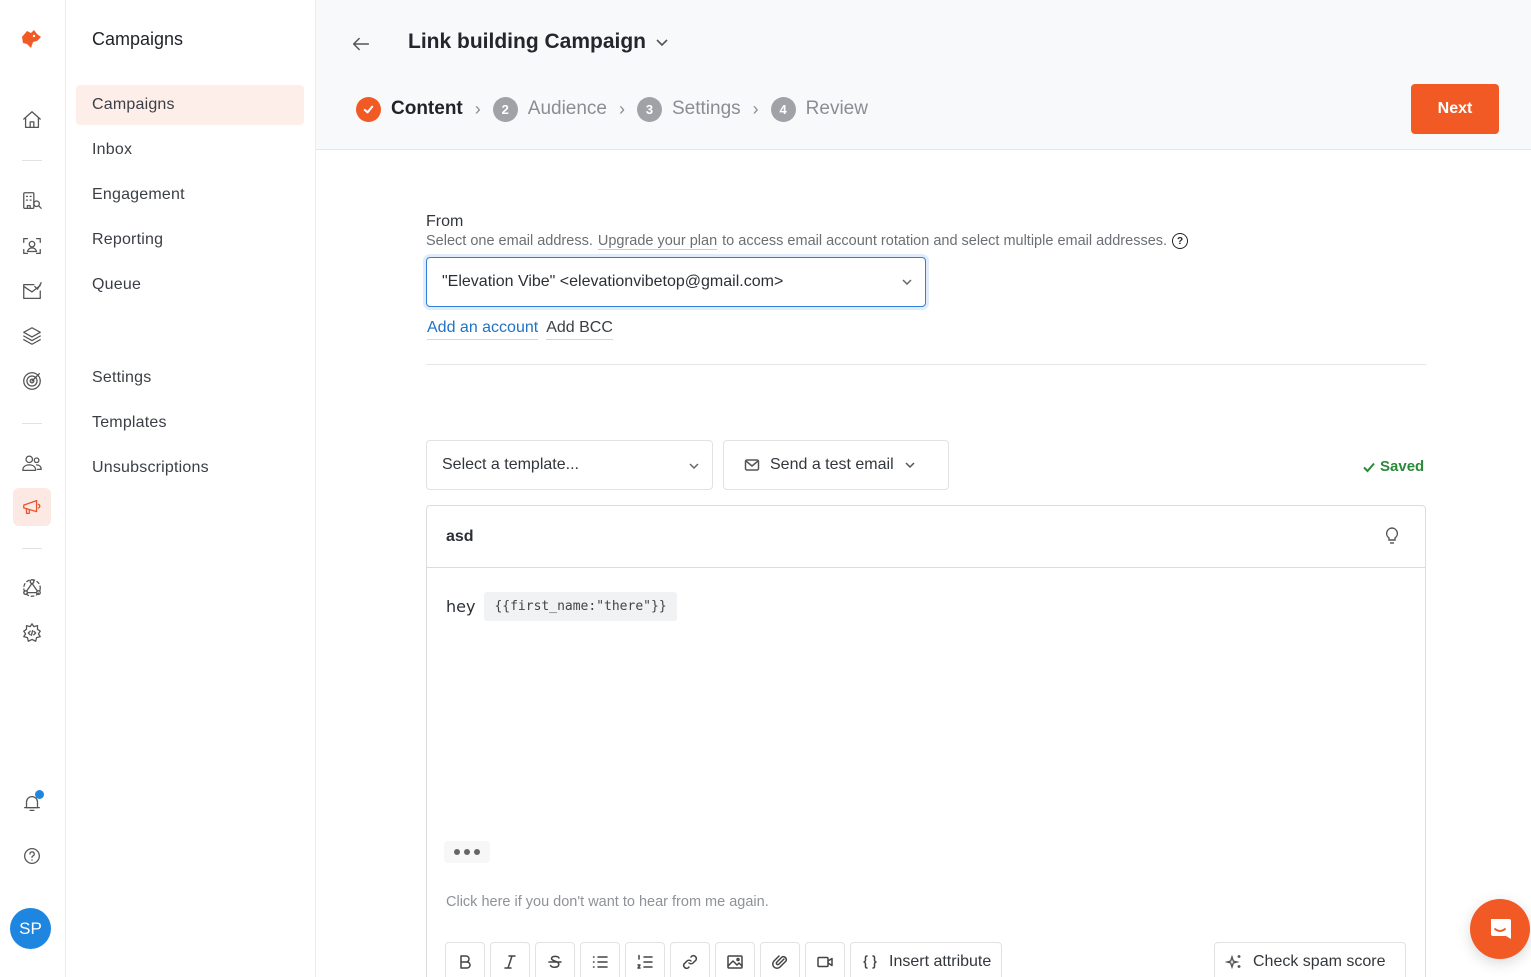 Image resolution: width=1531 pixels, height=977 pixels. I want to click on numbered-list-button, so click(645, 959).